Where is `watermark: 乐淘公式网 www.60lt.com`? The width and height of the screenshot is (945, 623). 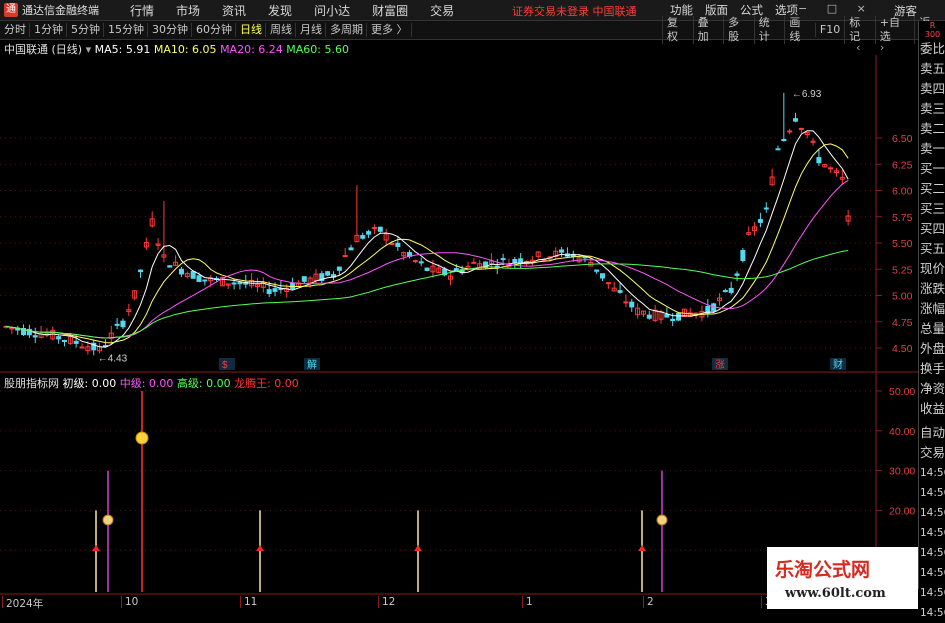 watermark: 乐淘公式网 www.60lt.com is located at coordinates (842, 578).